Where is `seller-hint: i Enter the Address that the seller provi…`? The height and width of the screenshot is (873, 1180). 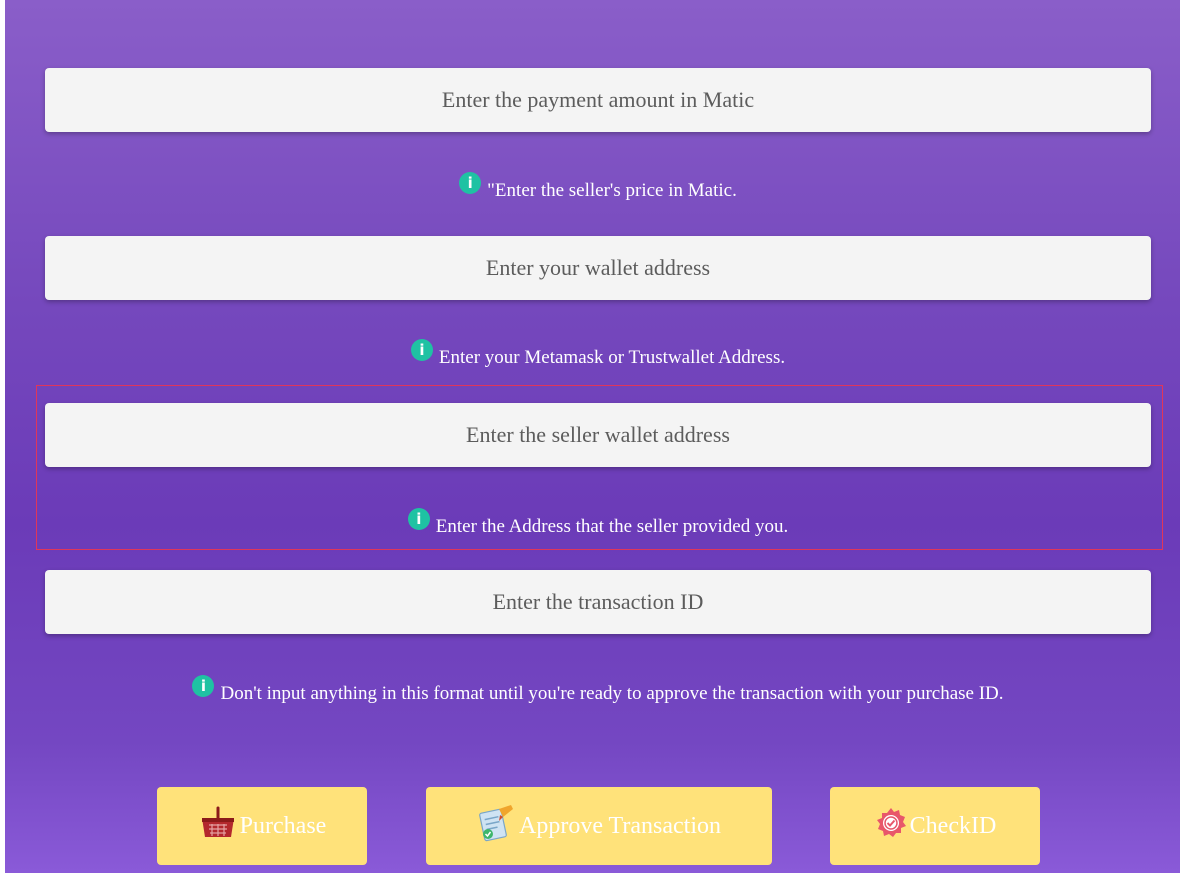
seller-hint: i Enter the Address that the seller provi… is located at coordinates (598, 524).